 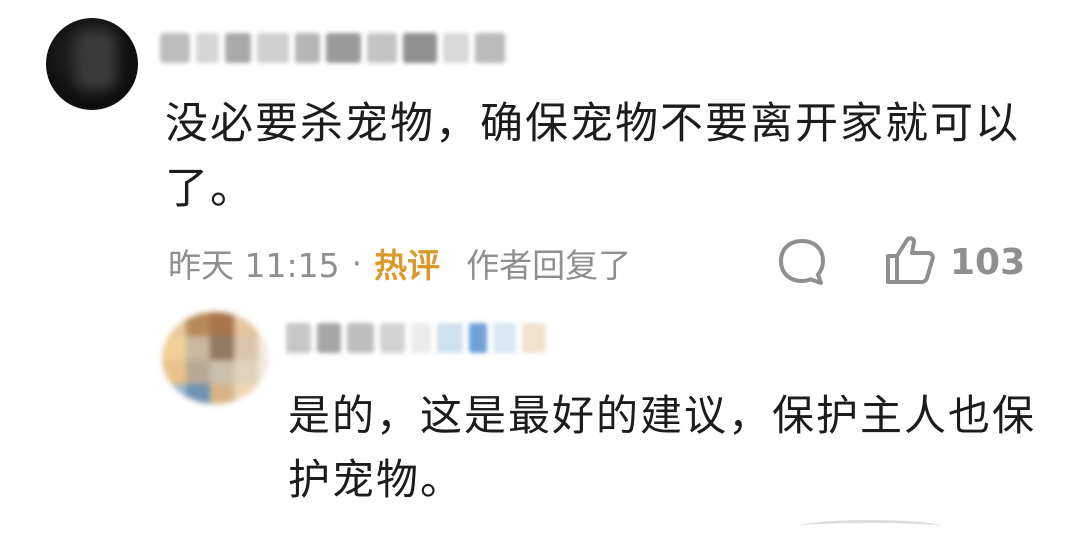 I want to click on speech-bubble-icon, so click(x=802, y=262).